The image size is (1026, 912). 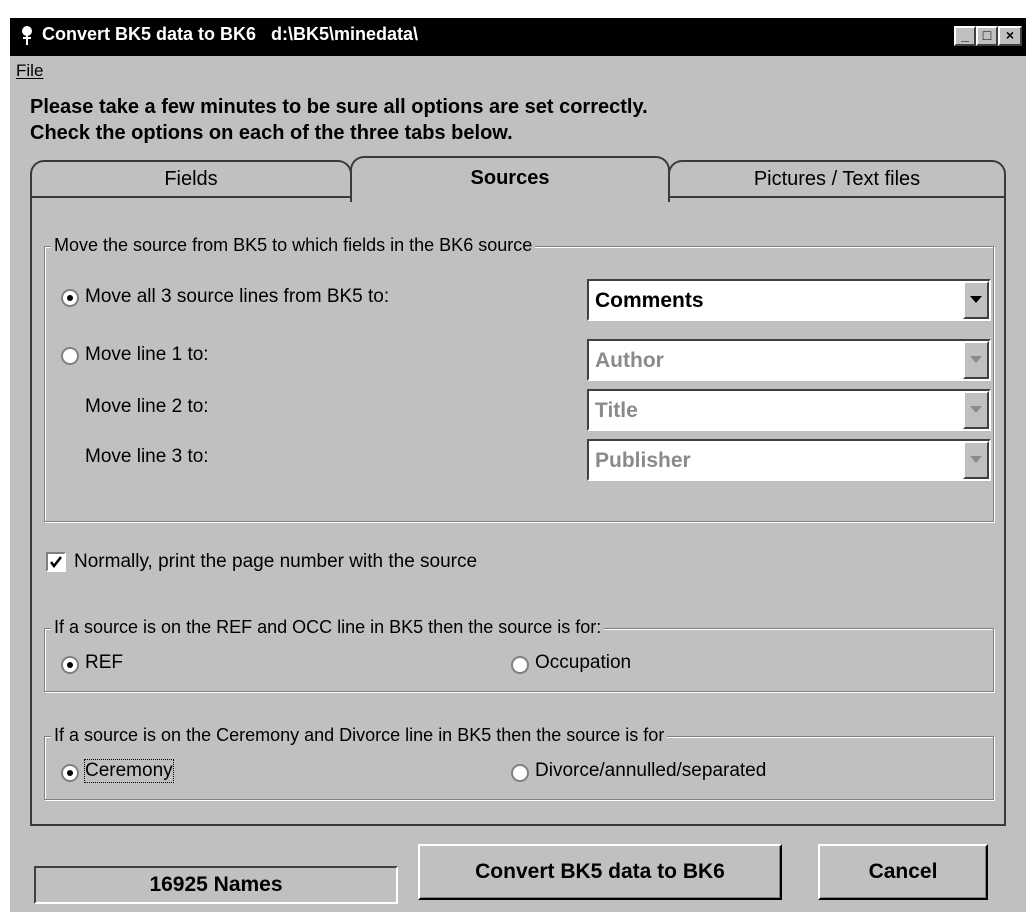 I want to click on move-line-2-label: Move line 2 to:, so click(x=147, y=406).